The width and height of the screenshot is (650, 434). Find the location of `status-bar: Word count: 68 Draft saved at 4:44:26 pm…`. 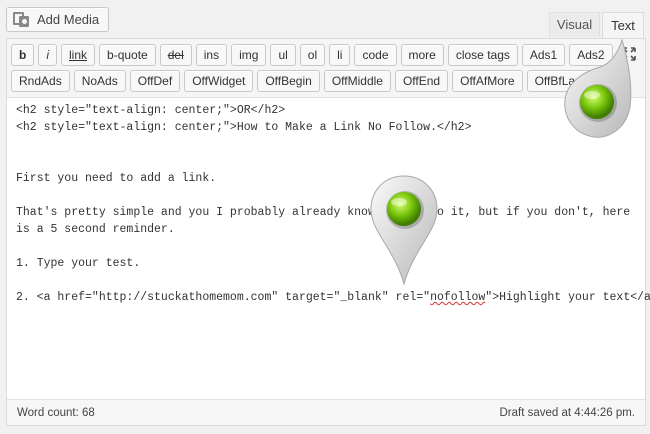

status-bar: Word count: 68 Draft saved at 4:44:26 pm… is located at coordinates (326, 412).